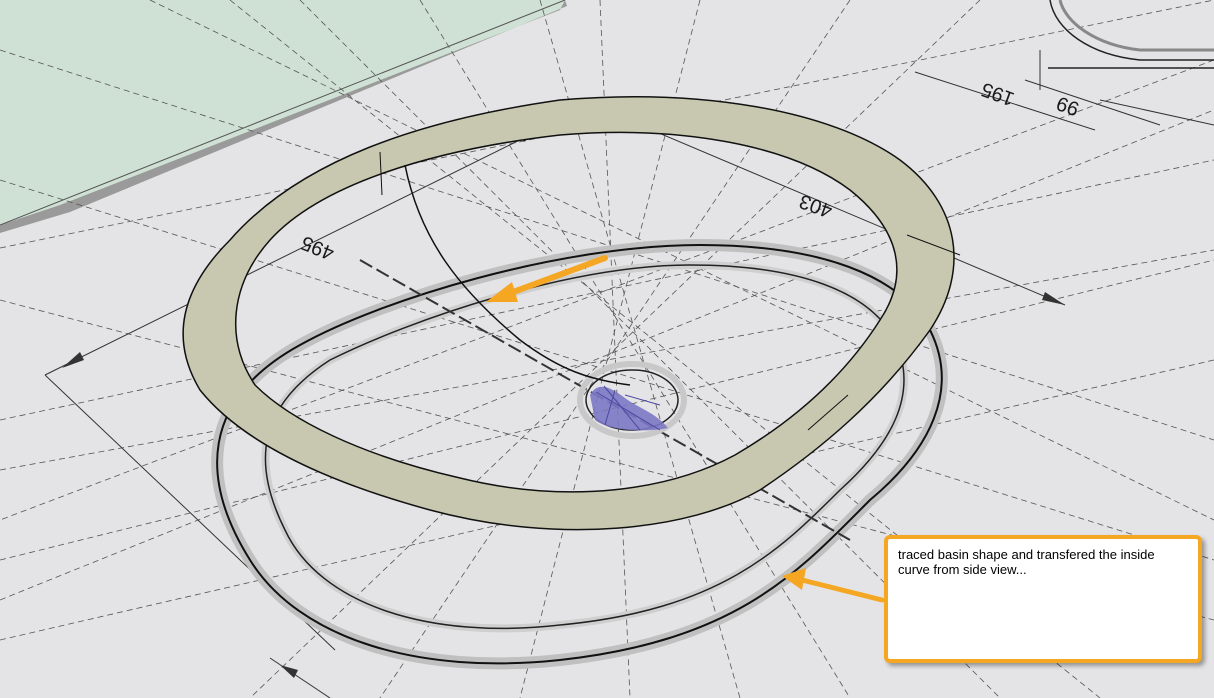  What do you see at coordinates (998, 94) in the screenshot?
I see `dim-195-label: 195` at bounding box center [998, 94].